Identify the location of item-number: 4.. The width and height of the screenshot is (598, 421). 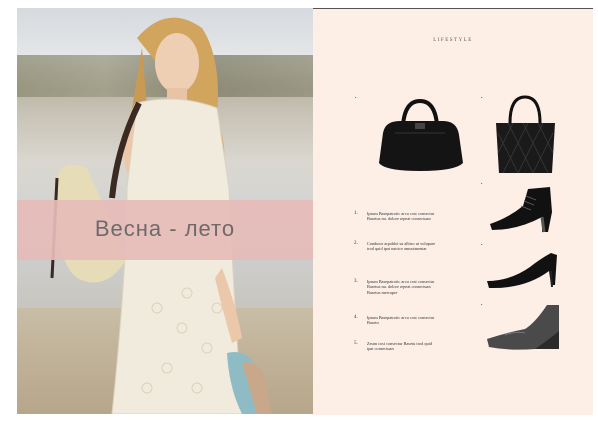
(356, 317).